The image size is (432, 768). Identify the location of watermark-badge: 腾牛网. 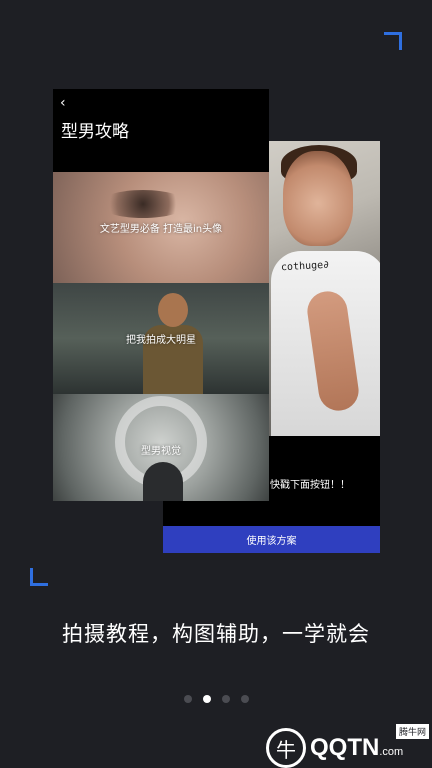
(413, 731).